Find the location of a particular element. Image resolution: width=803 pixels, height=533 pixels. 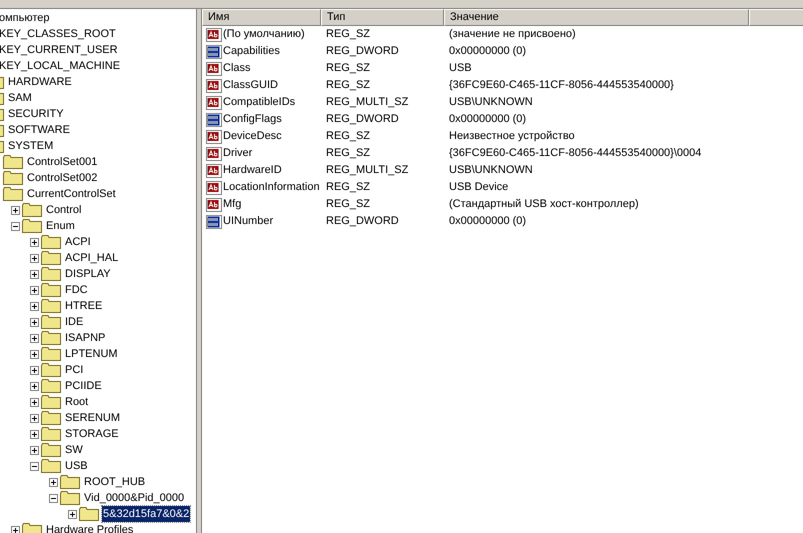

value-name: ConfigFlags is located at coordinates (252, 119).